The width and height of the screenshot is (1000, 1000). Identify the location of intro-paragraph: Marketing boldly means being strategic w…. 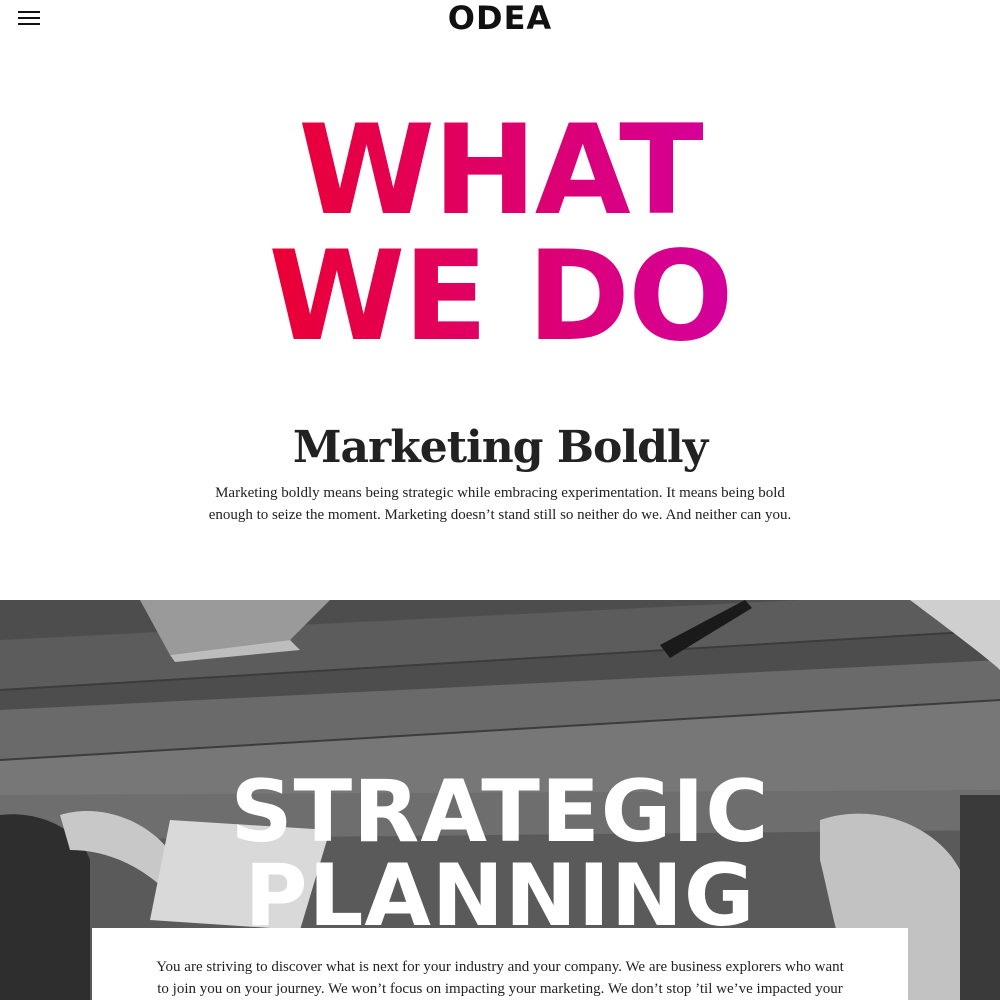
(500, 504).